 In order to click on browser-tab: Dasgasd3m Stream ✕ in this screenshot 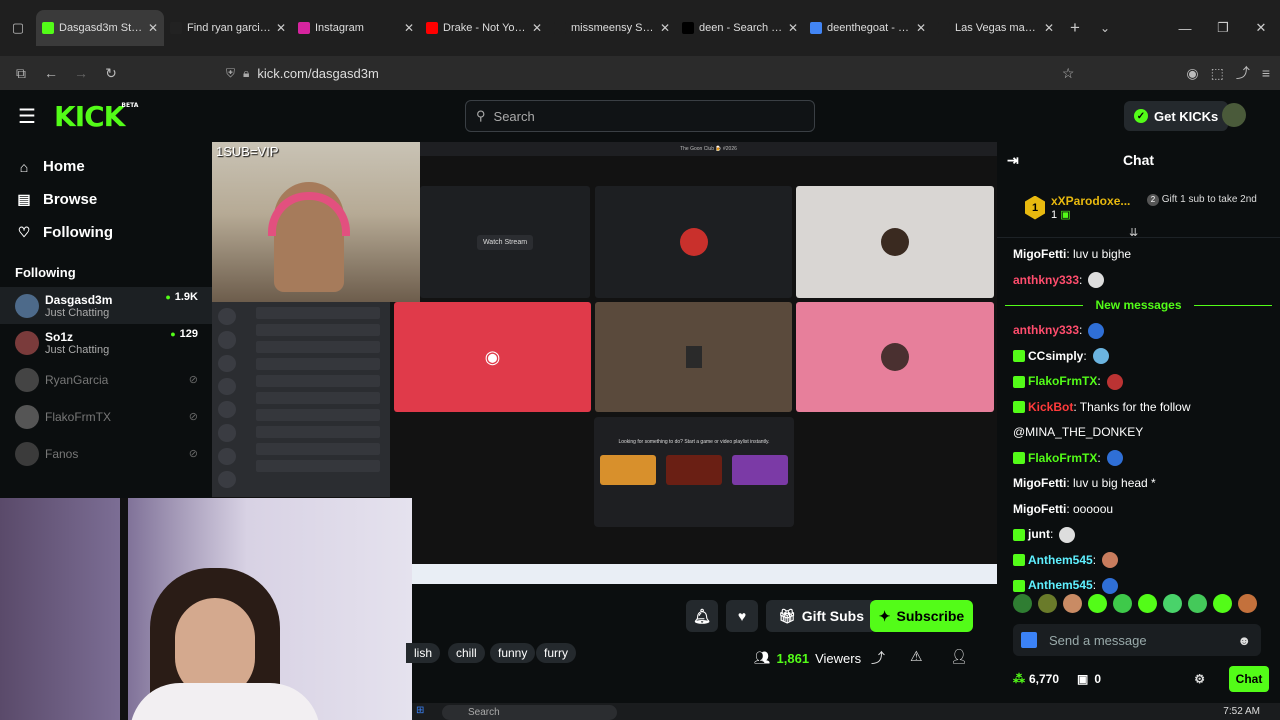, I will do `click(100, 28)`.